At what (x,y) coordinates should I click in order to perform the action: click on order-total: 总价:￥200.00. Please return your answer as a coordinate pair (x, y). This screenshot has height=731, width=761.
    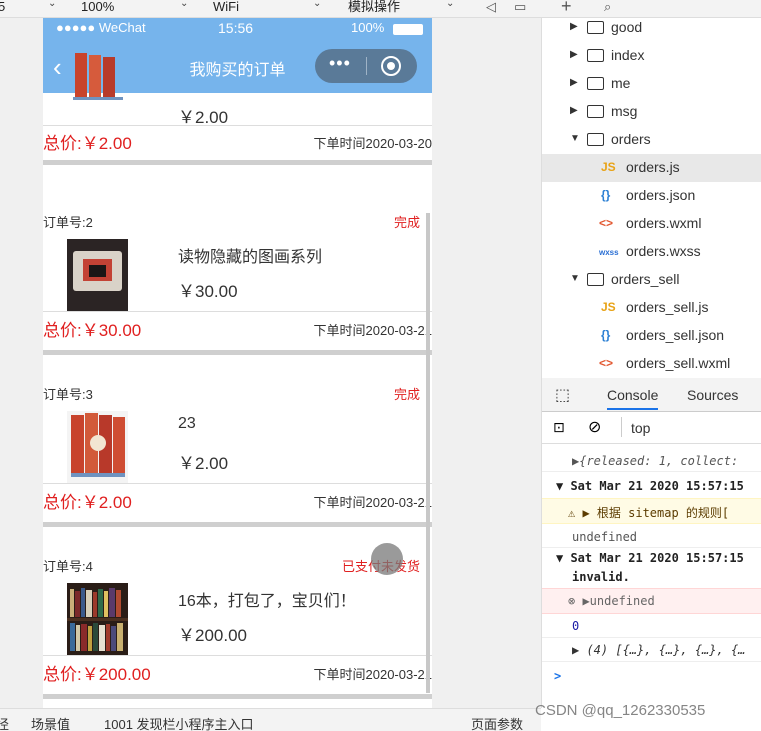
    Looking at the image, I should click on (97, 674).